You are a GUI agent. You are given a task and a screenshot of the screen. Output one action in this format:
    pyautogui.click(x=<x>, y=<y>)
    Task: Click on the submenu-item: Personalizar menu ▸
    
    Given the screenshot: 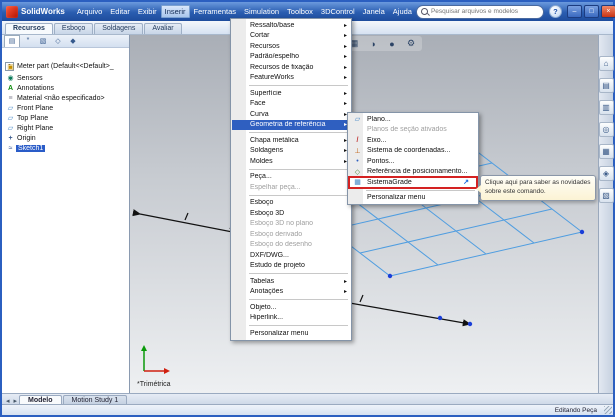 What is the action you would take?
    pyautogui.click(x=413, y=198)
    